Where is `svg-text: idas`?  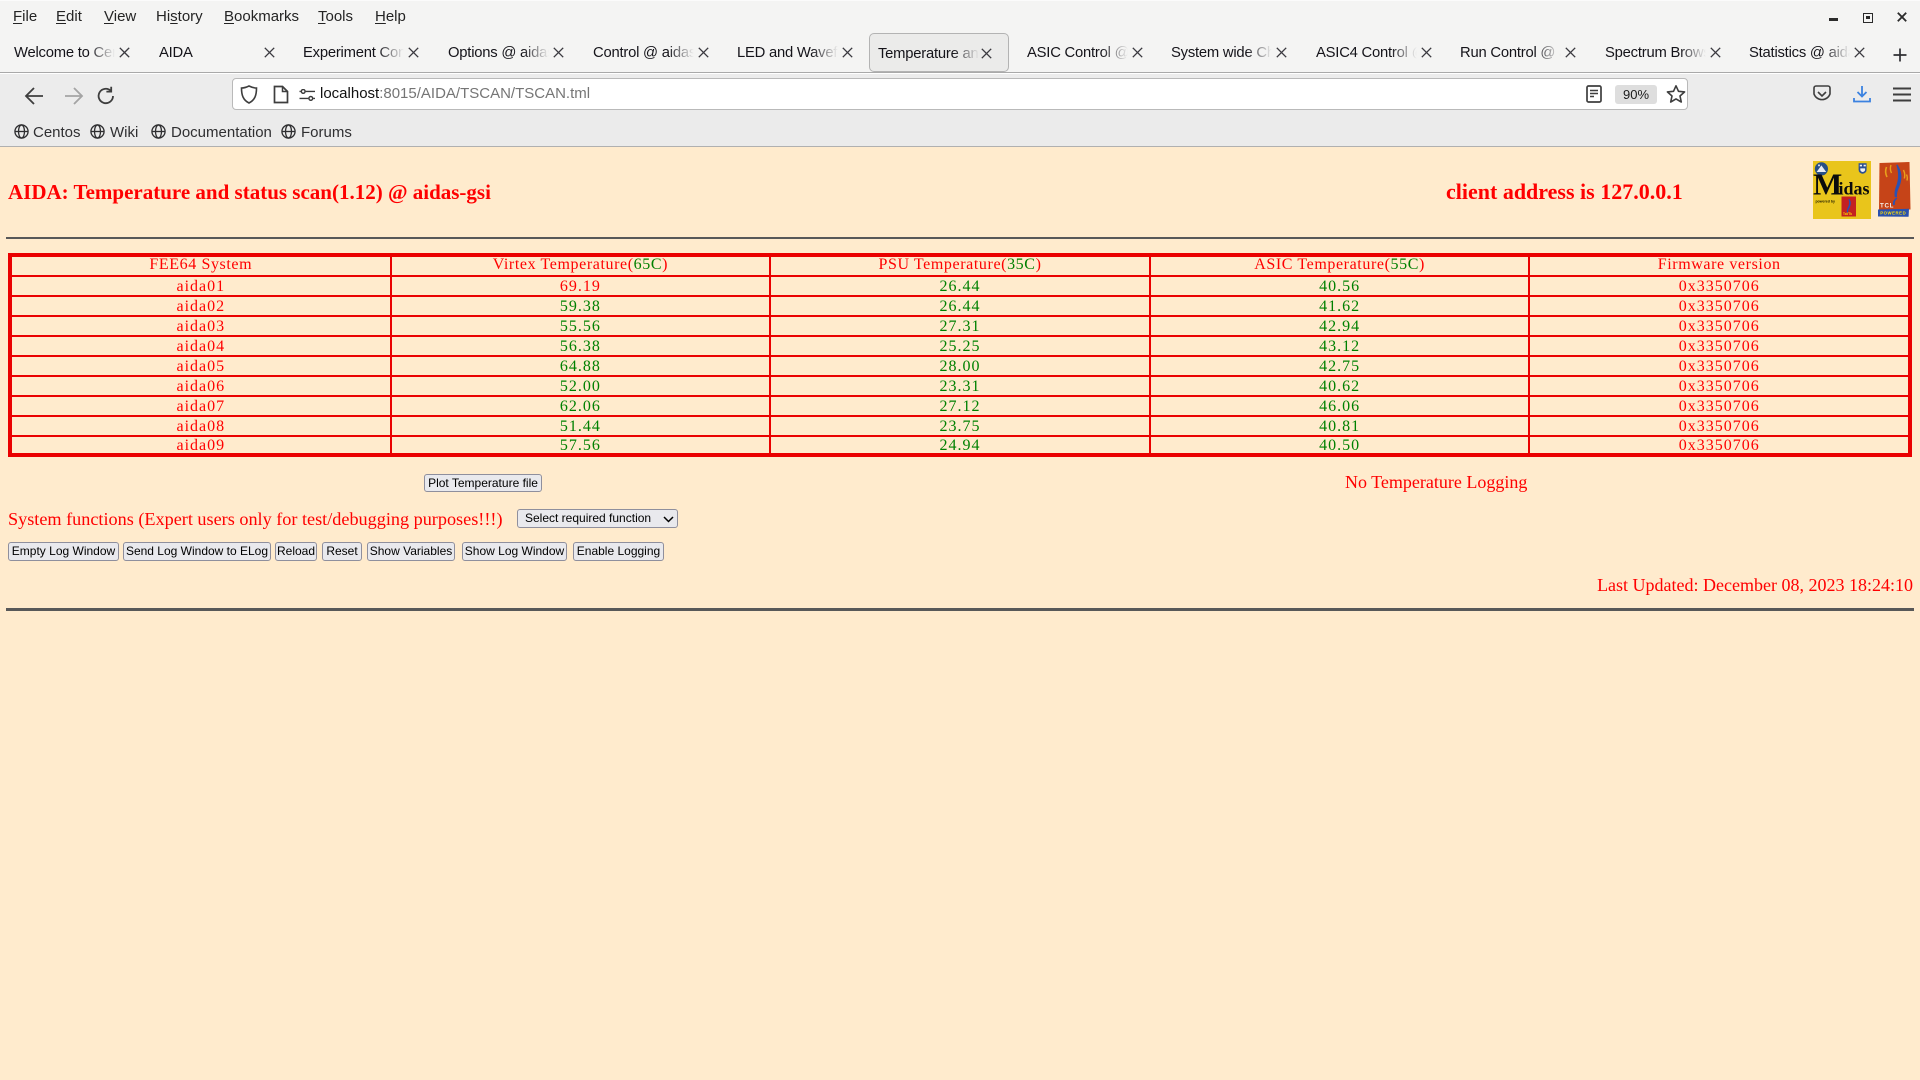
svg-text: idas is located at coordinates (1854, 189).